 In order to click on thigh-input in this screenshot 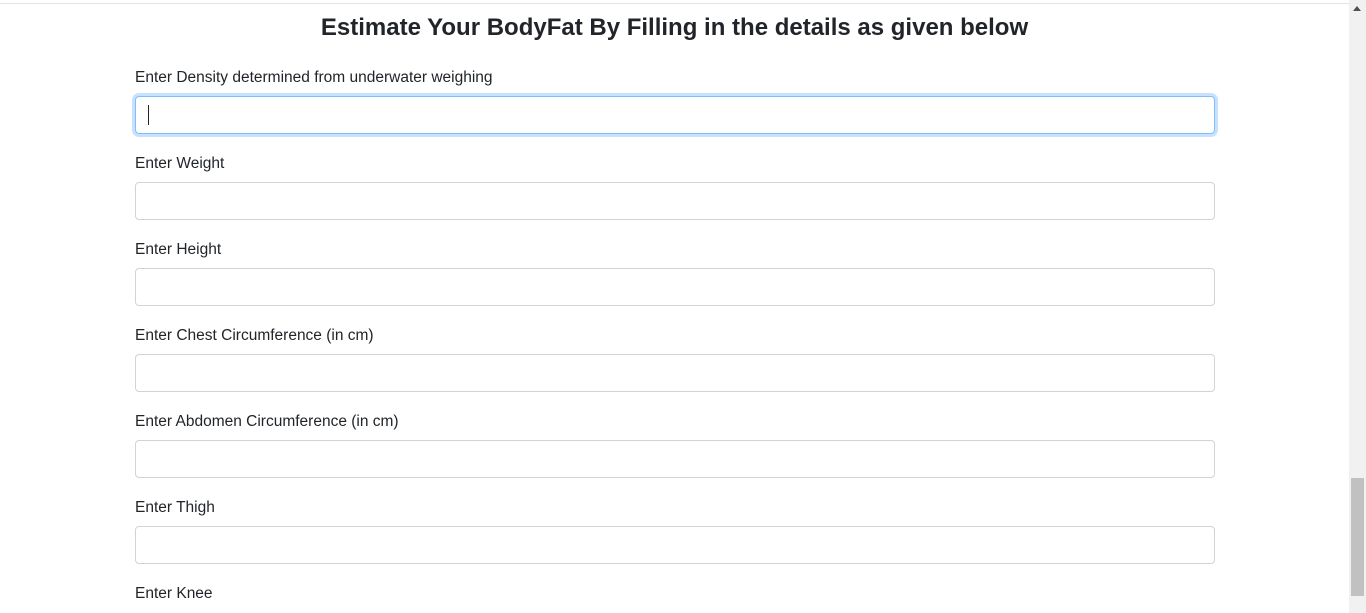, I will do `click(675, 545)`.